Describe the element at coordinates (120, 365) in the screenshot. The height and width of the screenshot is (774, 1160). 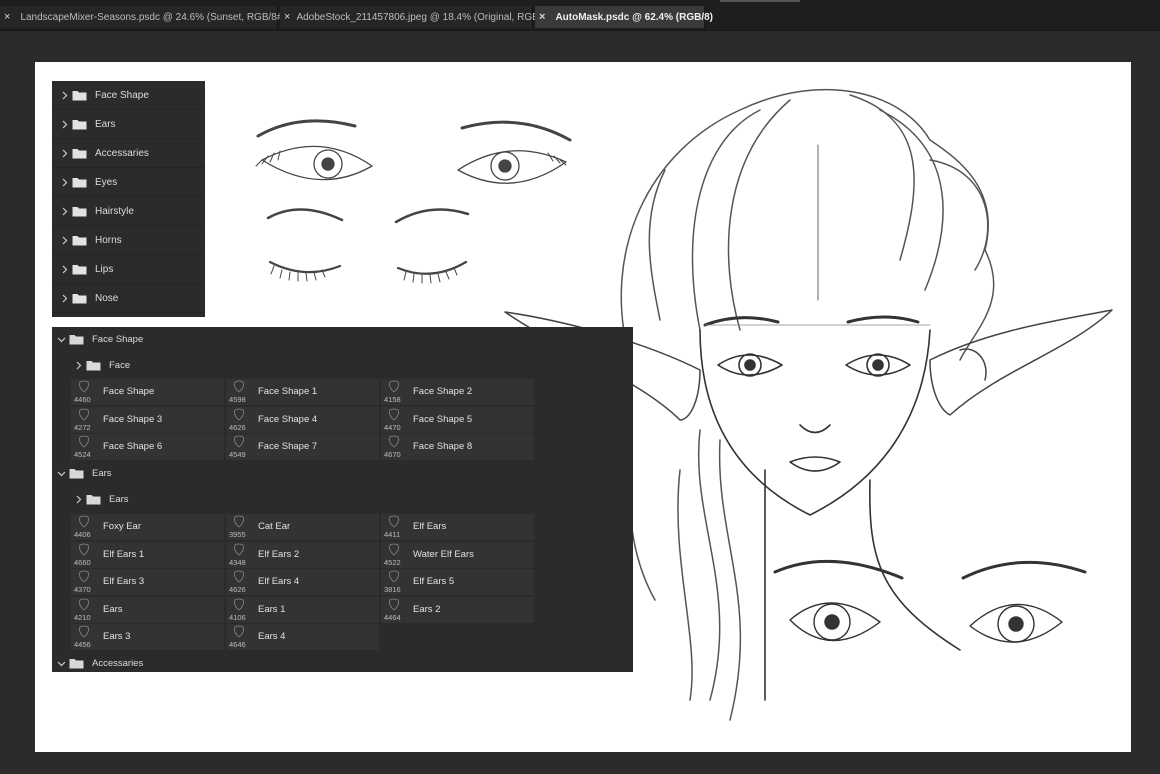
I see `subgroup-label: Face` at that location.